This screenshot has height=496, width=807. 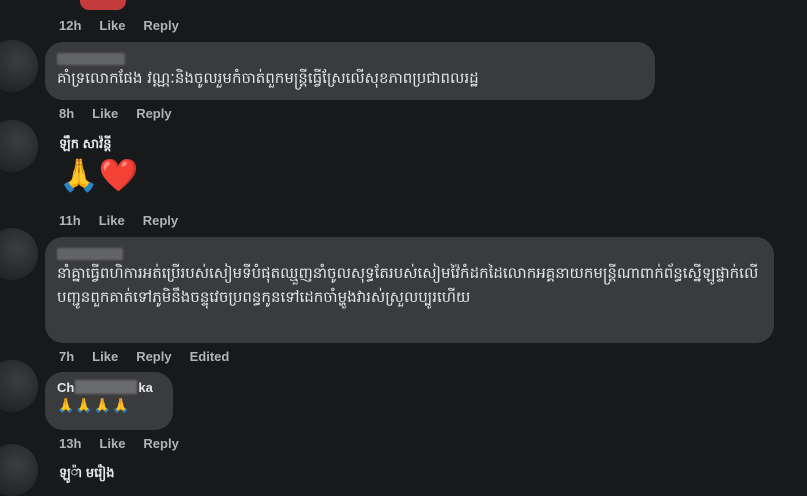 What do you see at coordinates (145, 387) in the screenshot?
I see `author-suffix: ka` at bounding box center [145, 387].